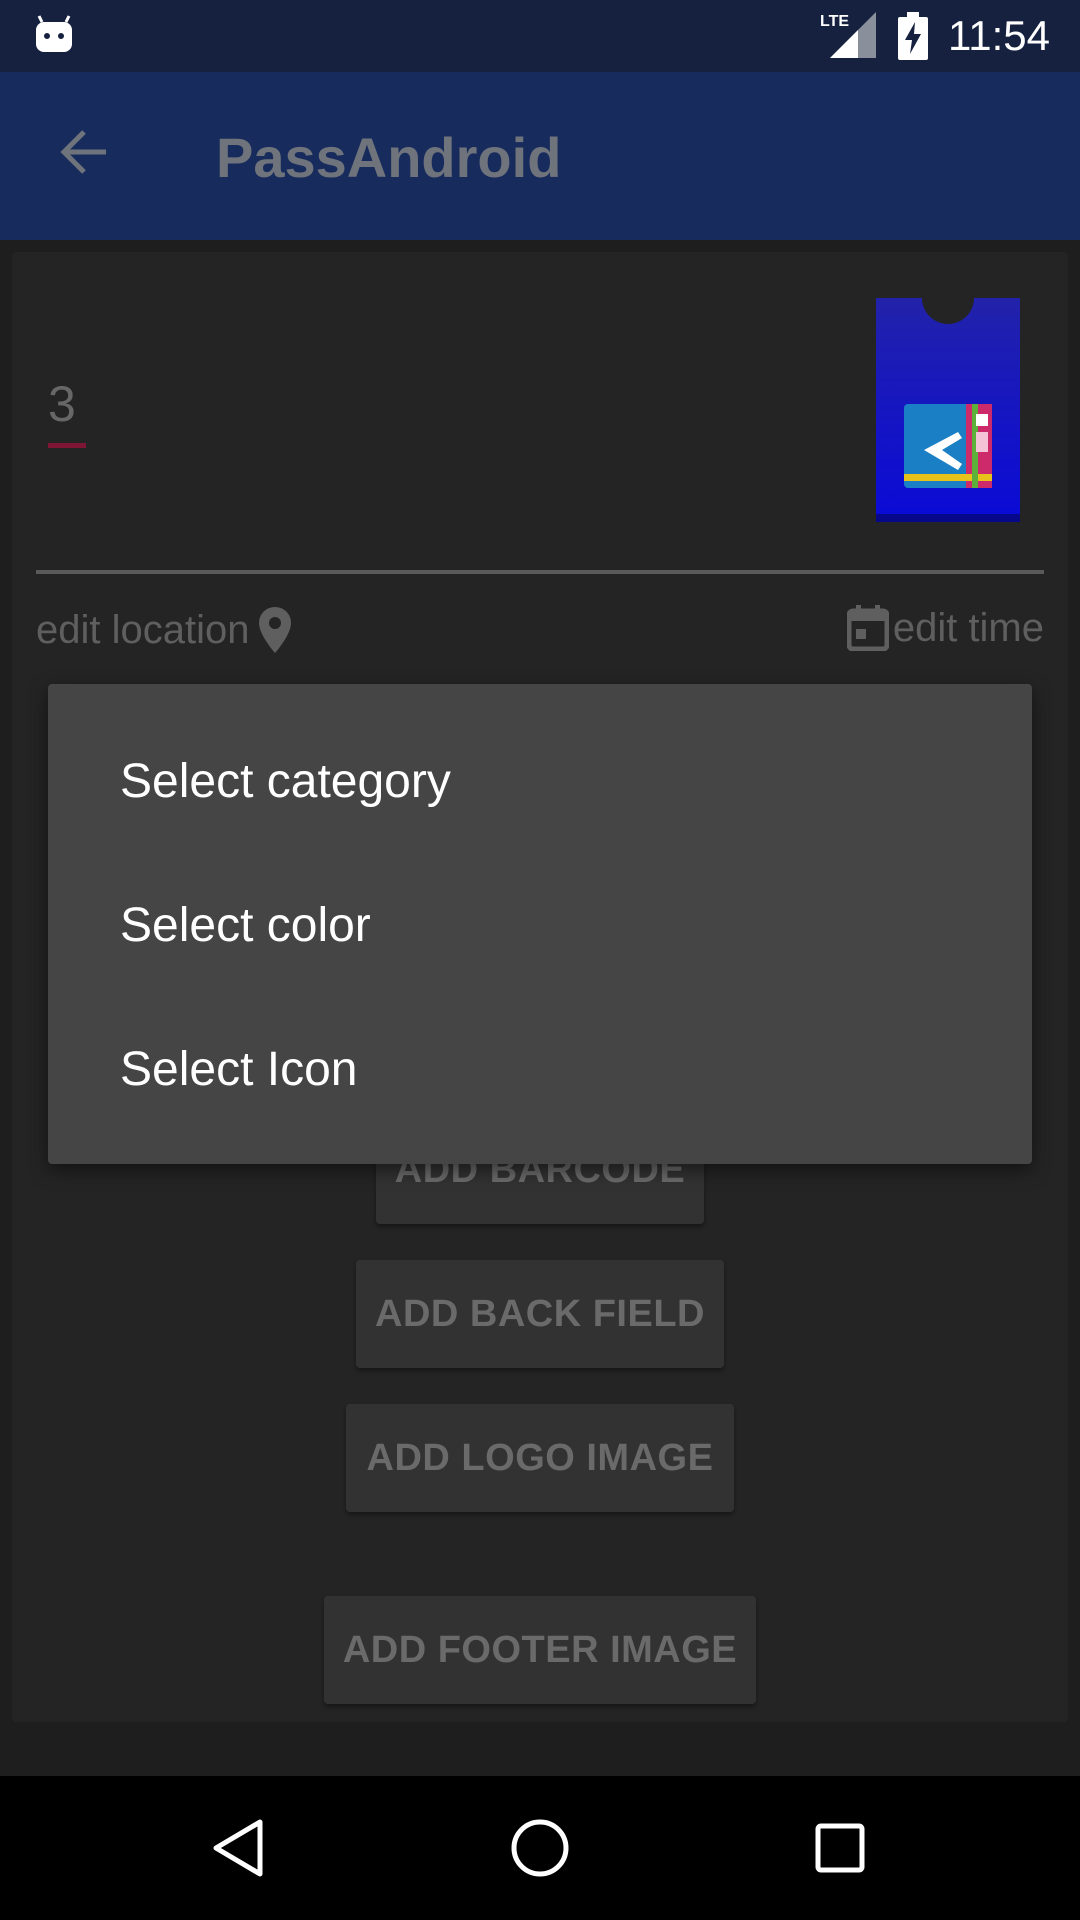 Image resolution: width=1080 pixels, height=1920 pixels. I want to click on arrow-back-icon, so click(84, 152).